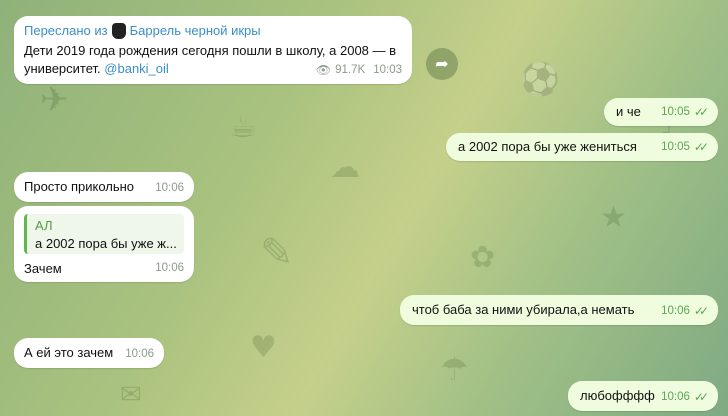 Image resolution: width=728 pixels, height=416 pixels. I want to click on share-button: ➦, so click(442, 64).